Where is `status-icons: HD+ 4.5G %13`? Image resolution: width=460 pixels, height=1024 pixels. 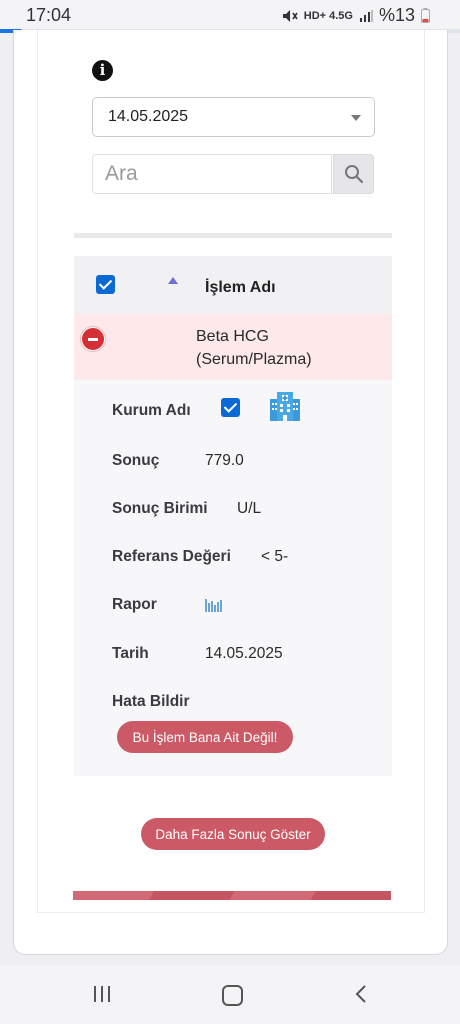
status-icons: HD+ 4.5G %13 is located at coordinates (356, 15).